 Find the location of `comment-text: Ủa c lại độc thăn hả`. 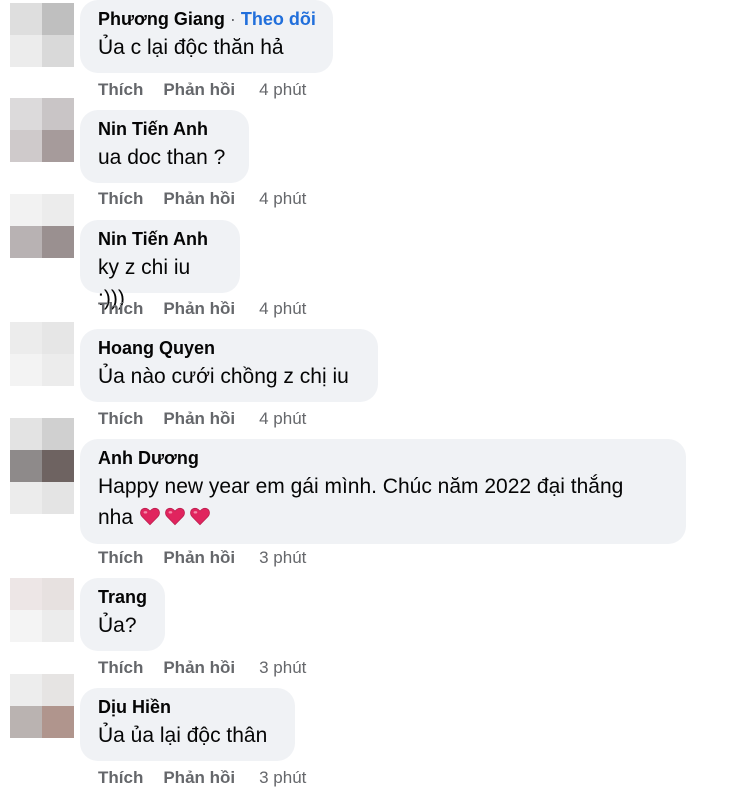

comment-text: Ủa c lại độc thăn hả is located at coordinates (191, 47).